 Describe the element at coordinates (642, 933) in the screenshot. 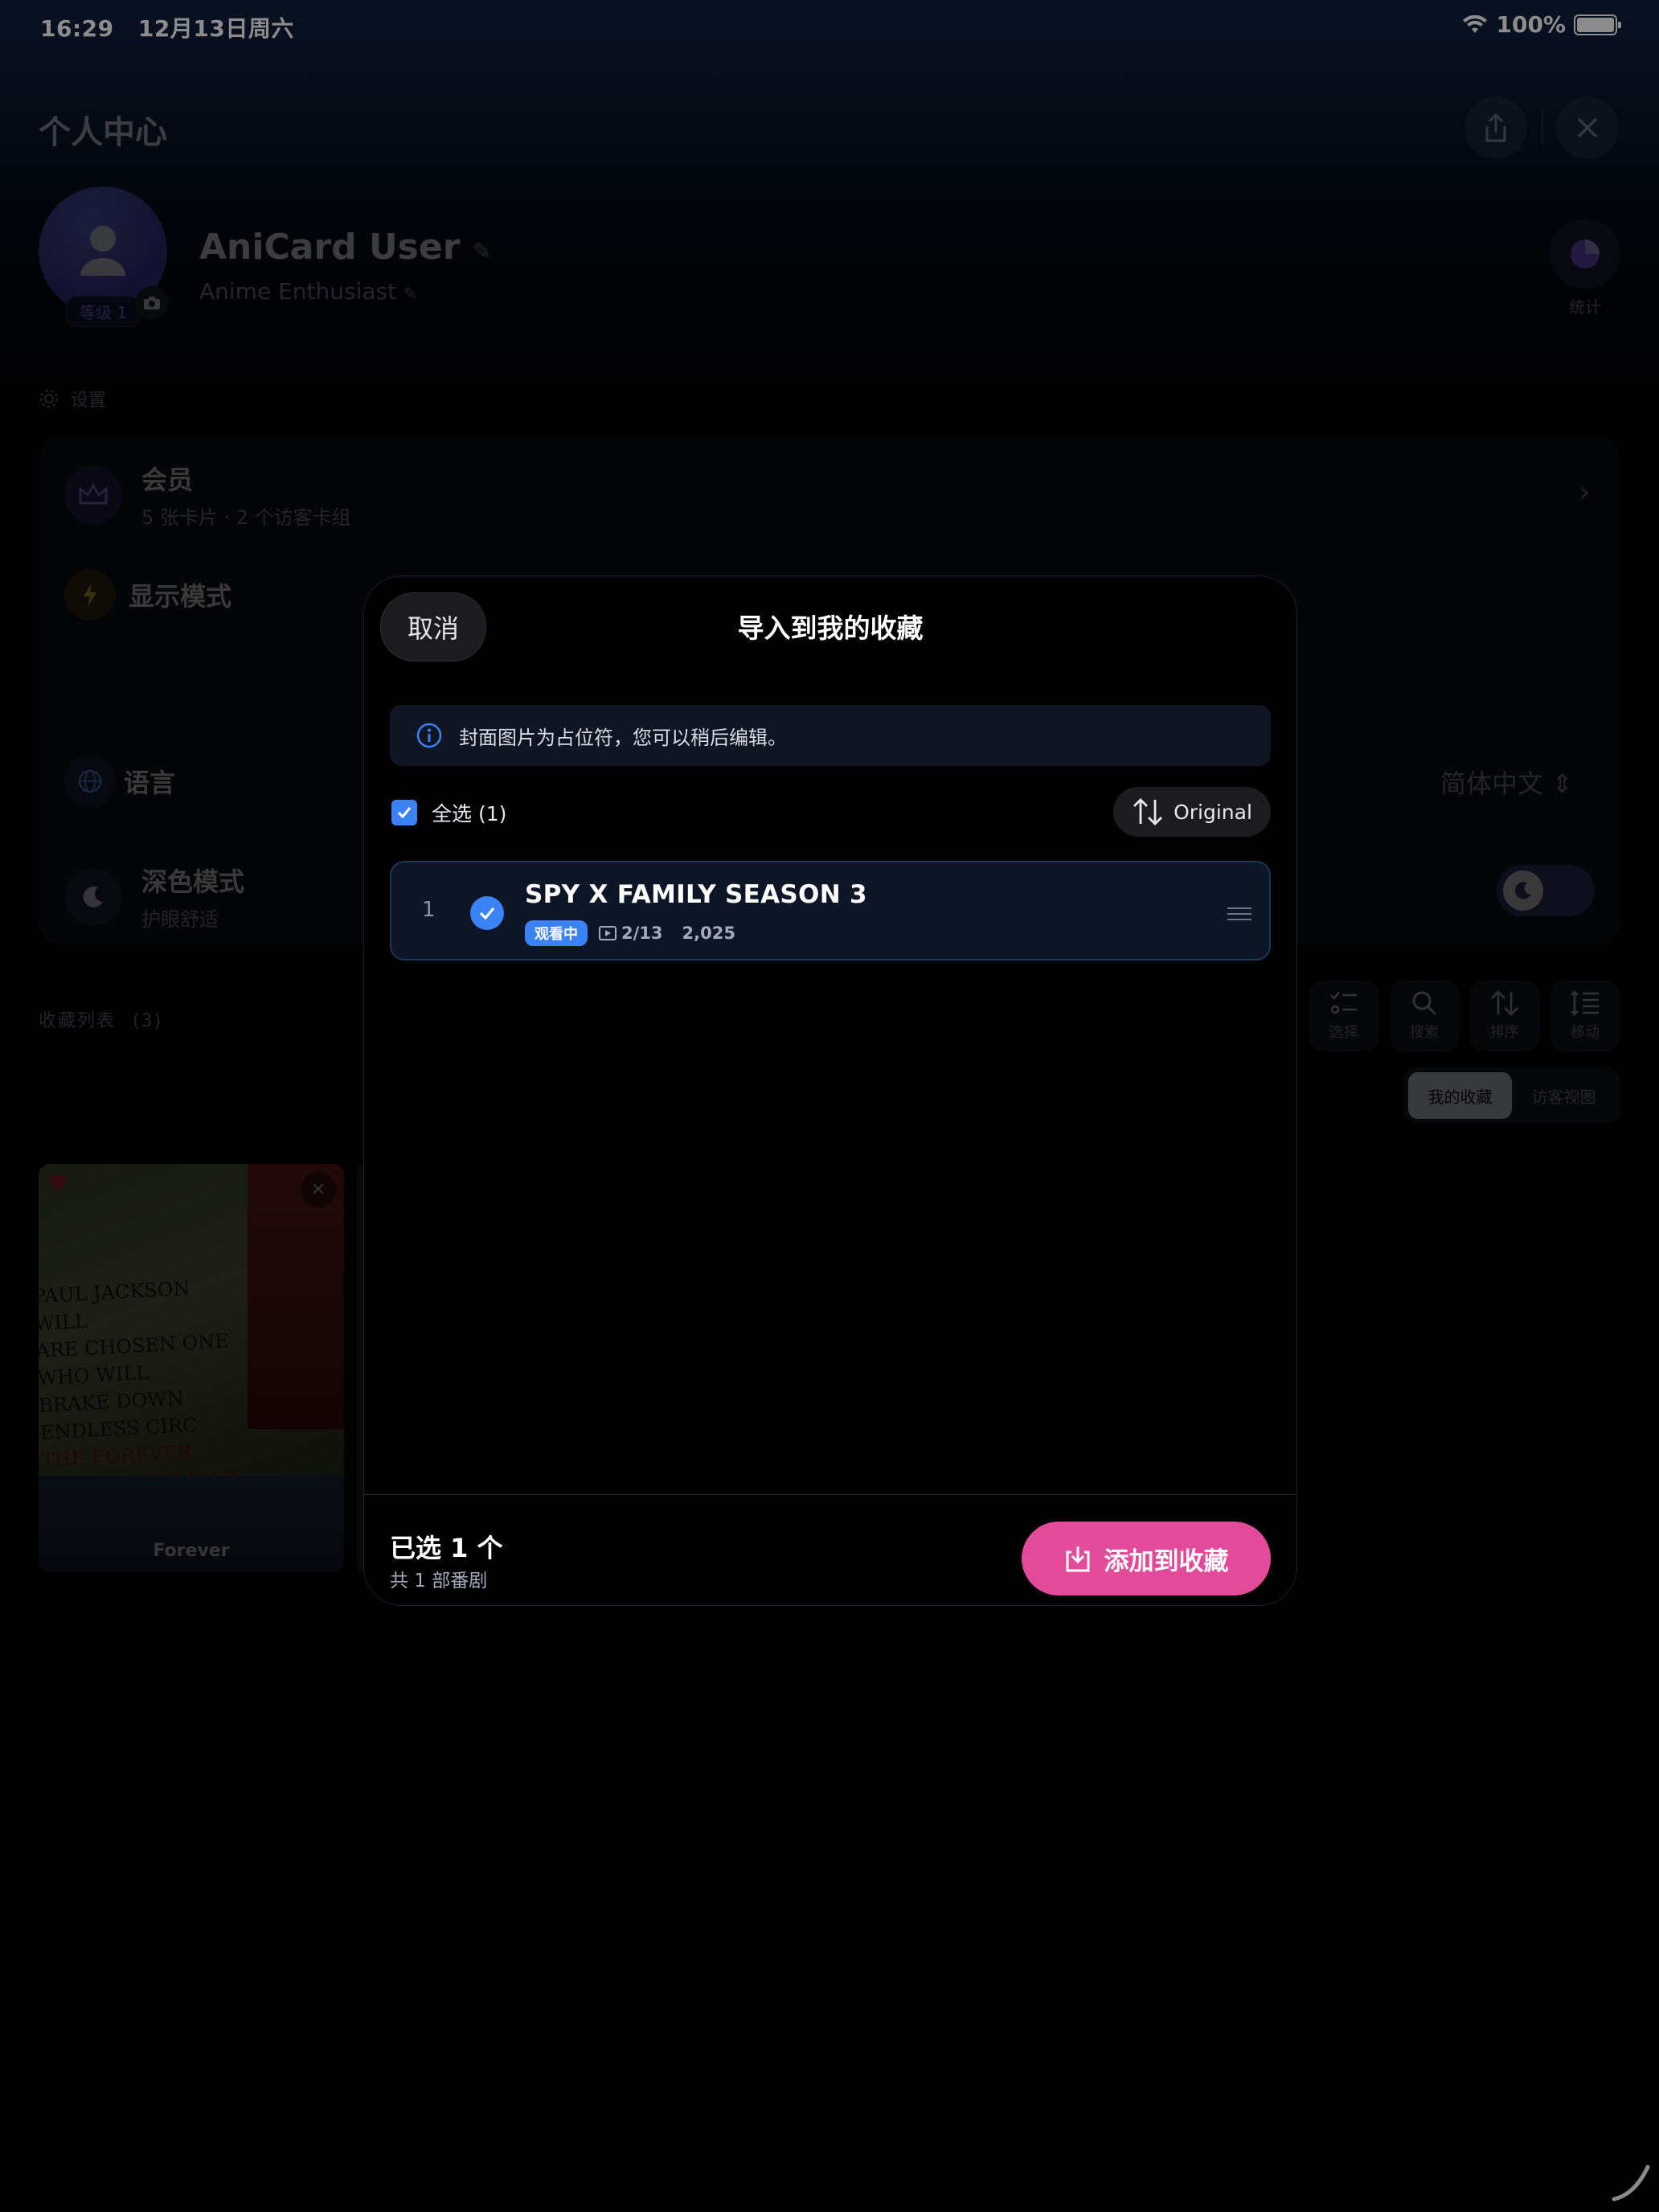

I see `item-episodes-text: 2/13` at that location.